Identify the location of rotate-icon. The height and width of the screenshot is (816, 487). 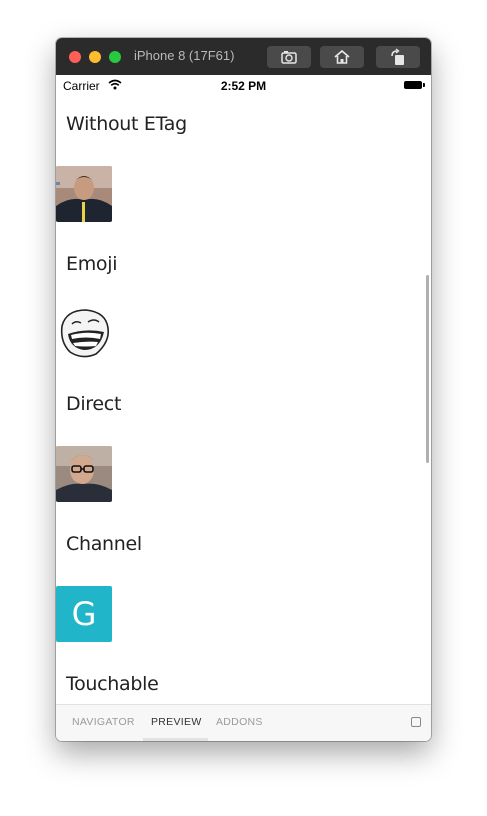
(397, 56).